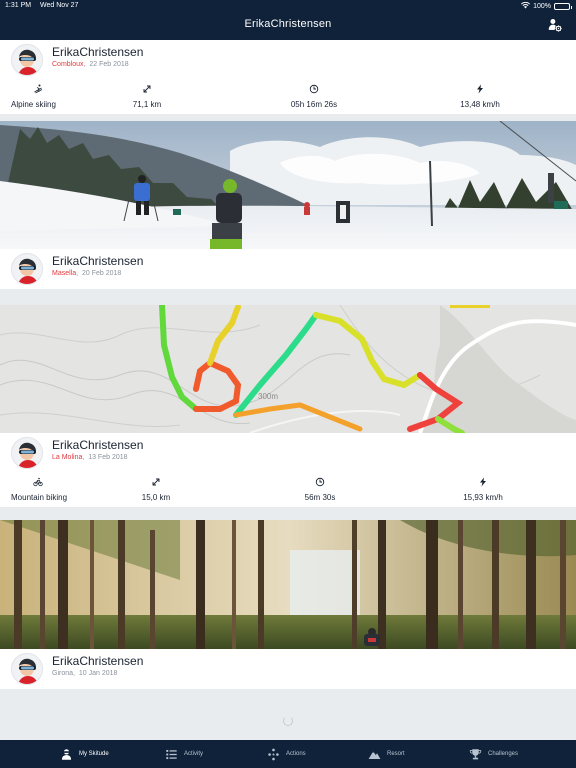  What do you see at coordinates (62, 673) in the screenshot?
I see `activity-location: Girona` at bounding box center [62, 673].